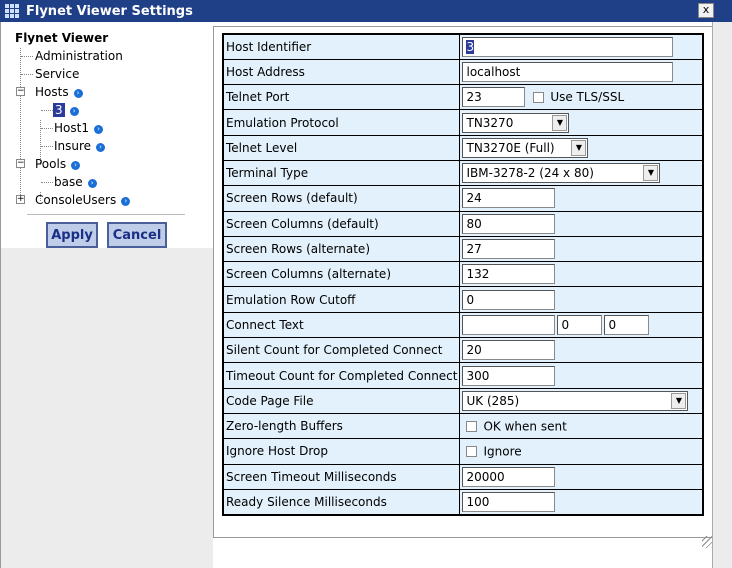  Describe the element at coordinates (575, 400) in the screenshot. I see `code-page-file-select: UK (285) ▼` at that location.